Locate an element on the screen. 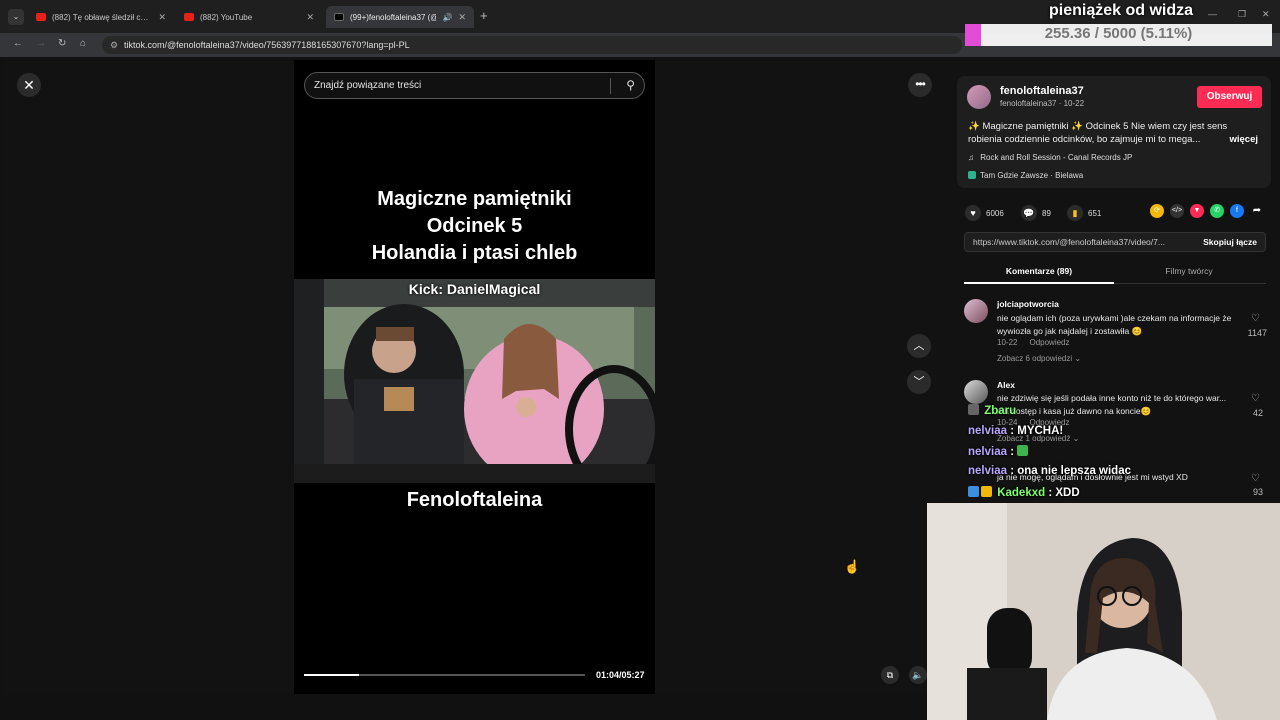 The image size is (1280, 720). tab-2: (882) YouTube ✕ is located at coordinates (249, 17).